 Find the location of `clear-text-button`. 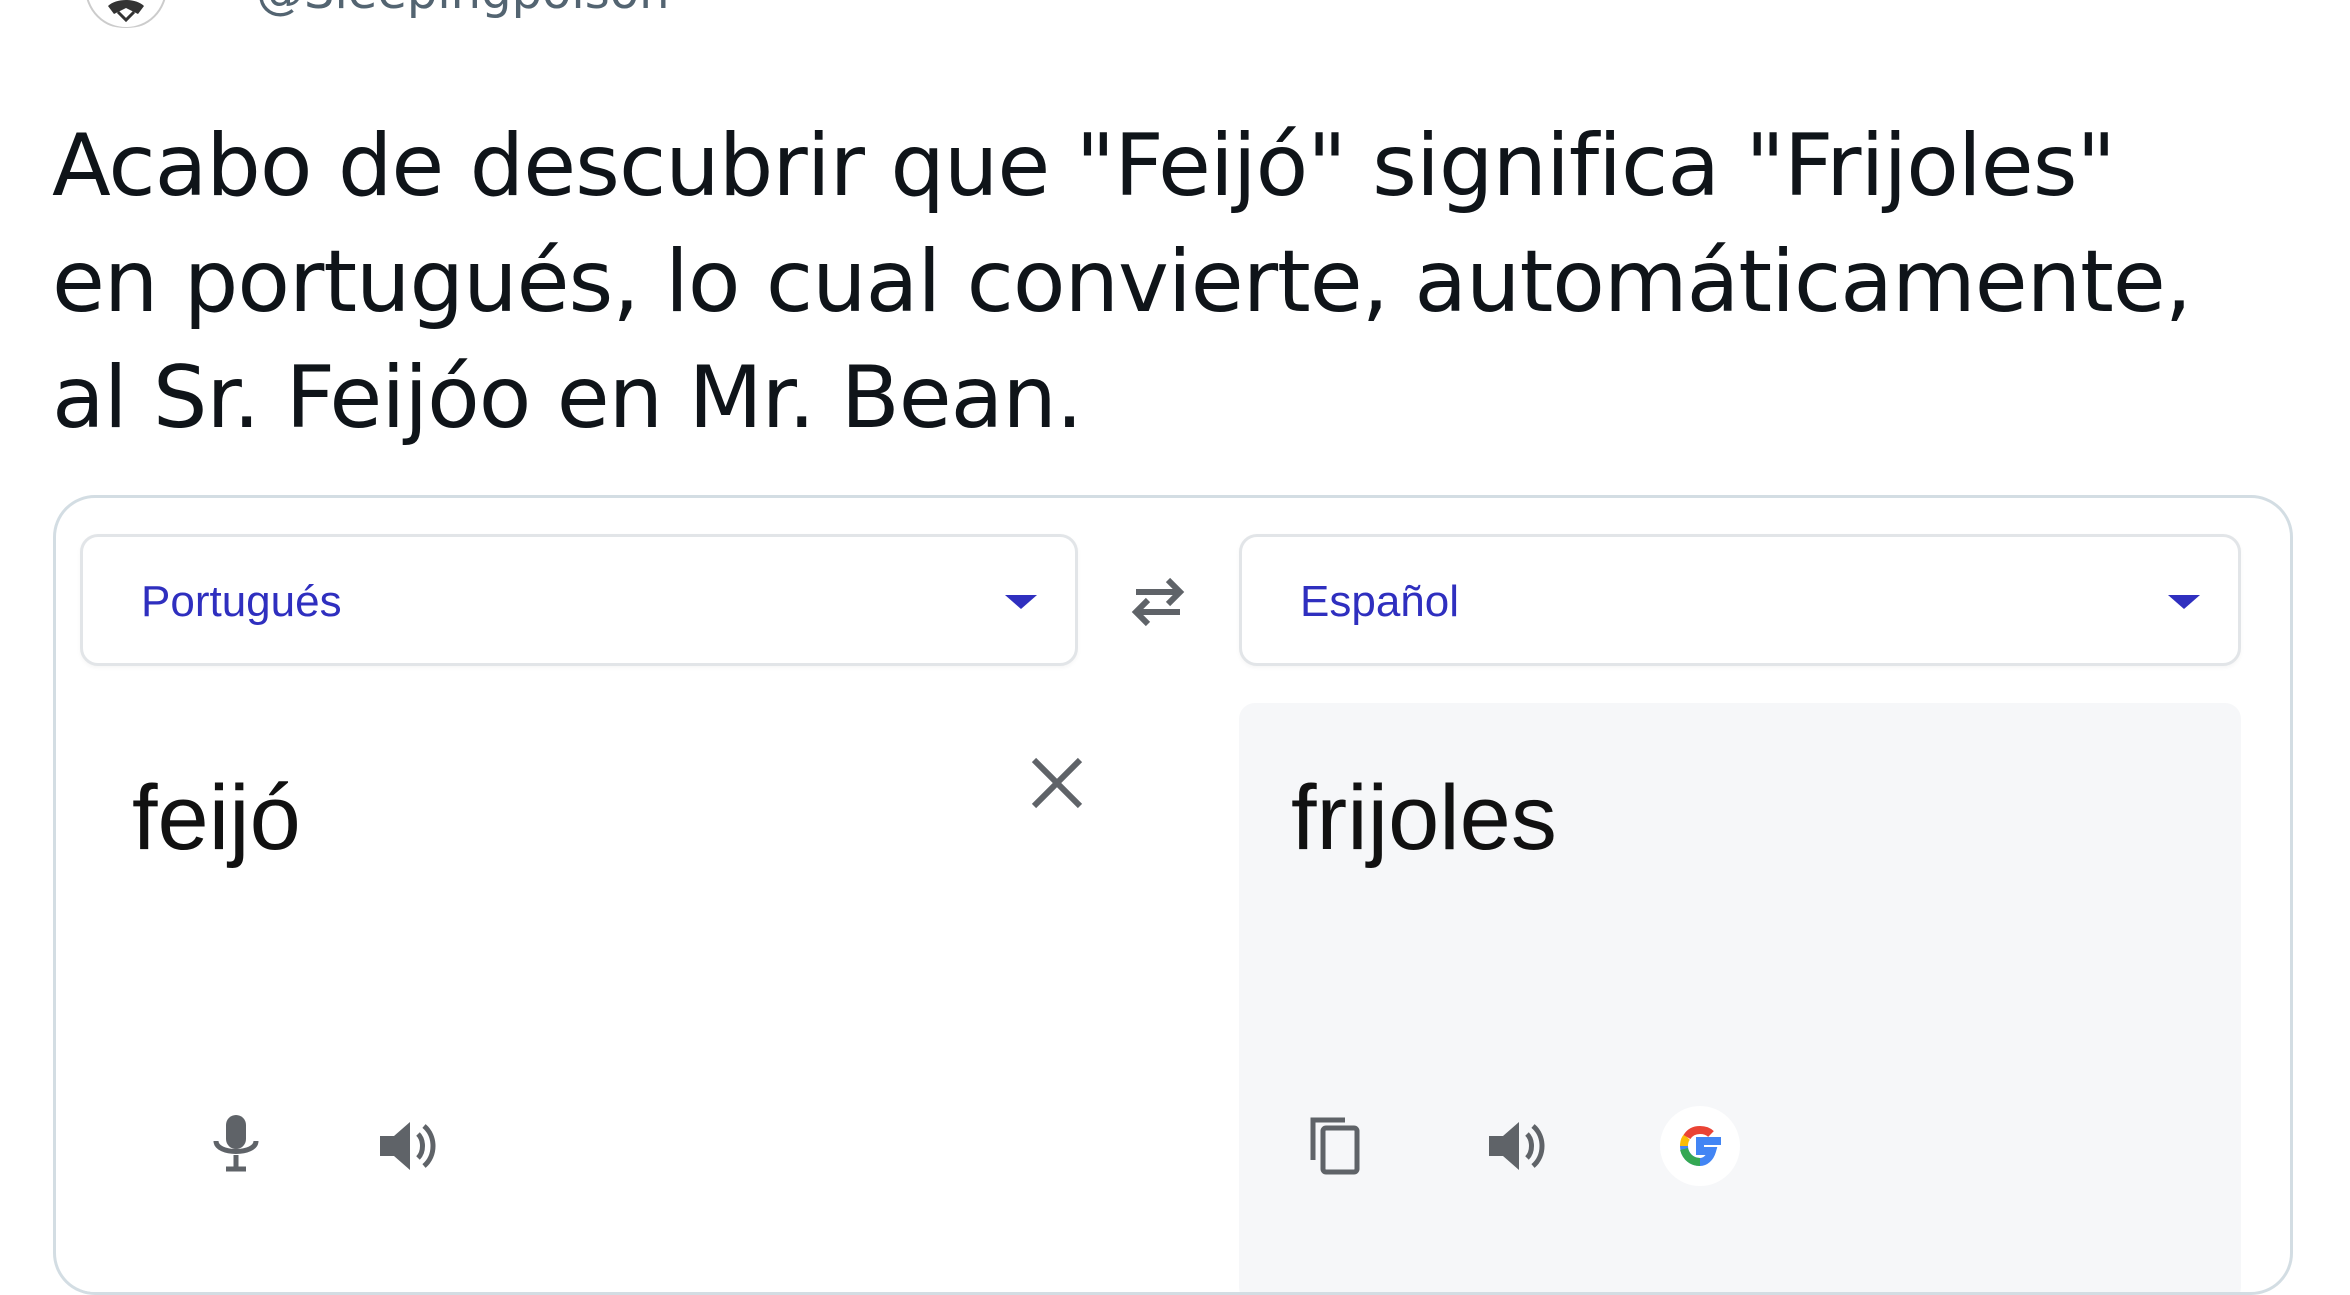

clear-text-button is located at coordinates (1057, 783).